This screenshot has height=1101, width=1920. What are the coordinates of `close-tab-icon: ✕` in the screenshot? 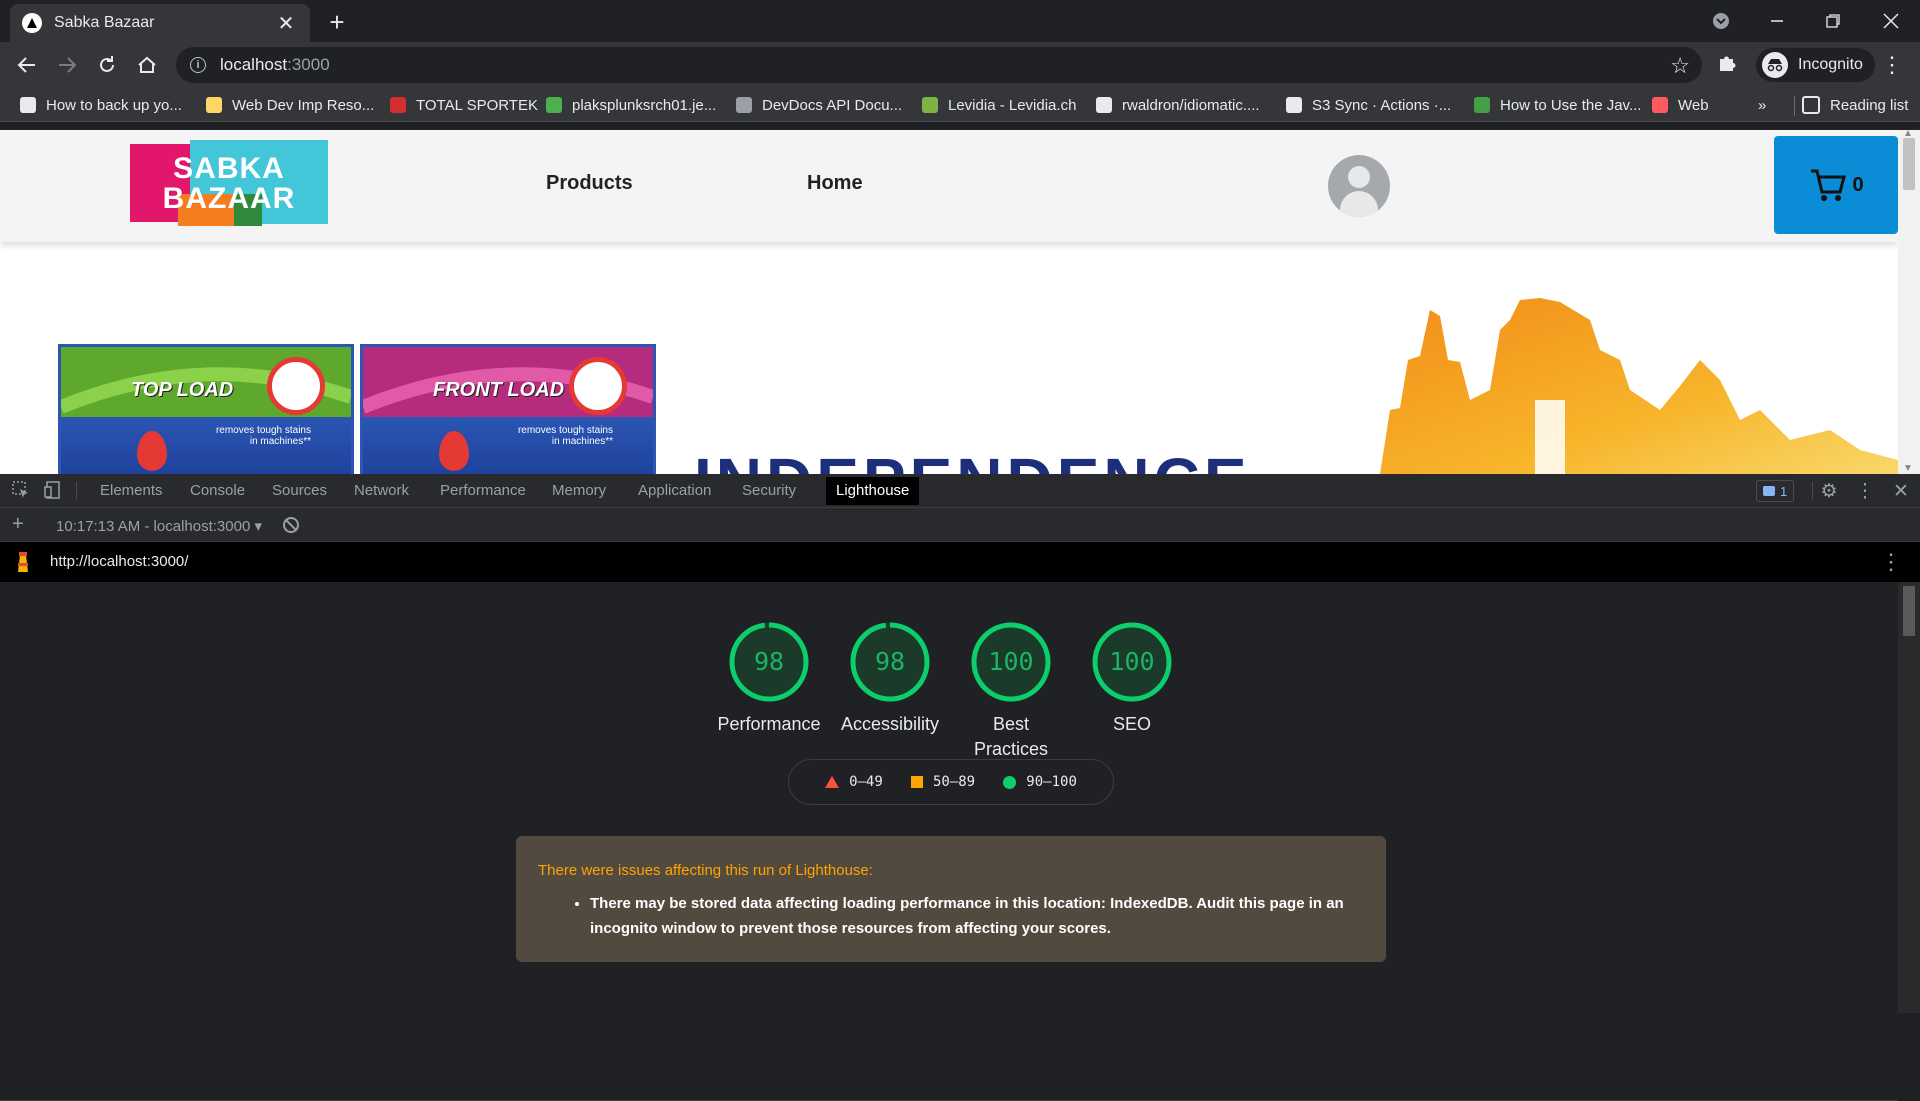 It's located at (286, 23).